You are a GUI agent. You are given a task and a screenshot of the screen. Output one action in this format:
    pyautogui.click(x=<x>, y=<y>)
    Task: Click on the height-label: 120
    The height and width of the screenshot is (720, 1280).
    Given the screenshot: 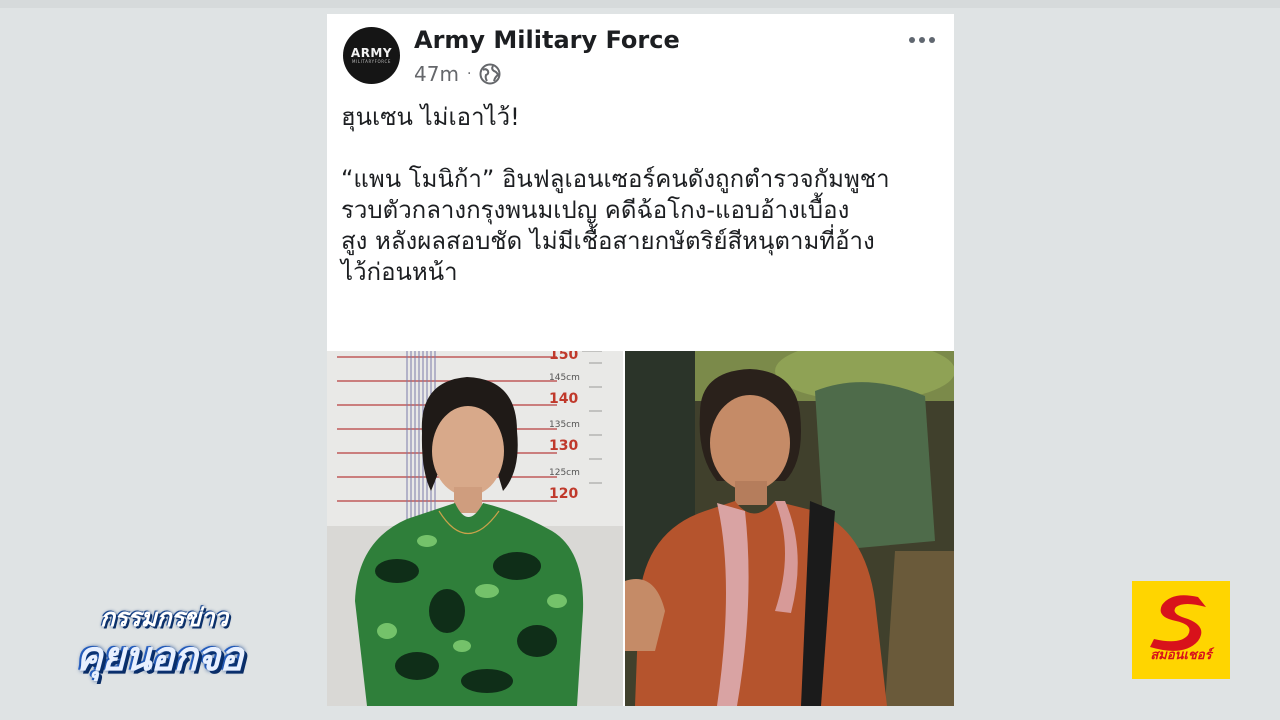 What is the action you would take?
    pyautogui.click(x=563, y=494)
    